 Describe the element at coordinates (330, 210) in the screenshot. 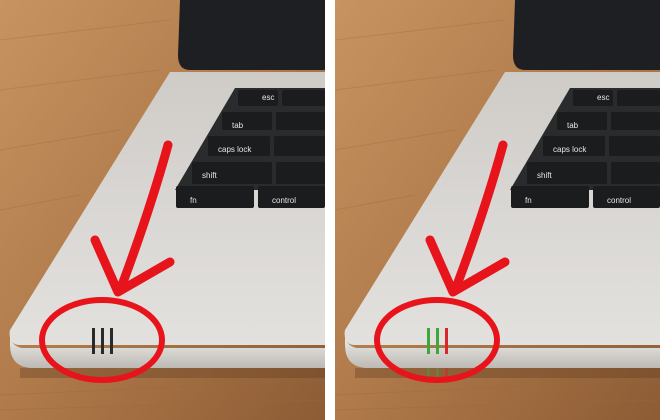

I see `panel-divider` at that location.